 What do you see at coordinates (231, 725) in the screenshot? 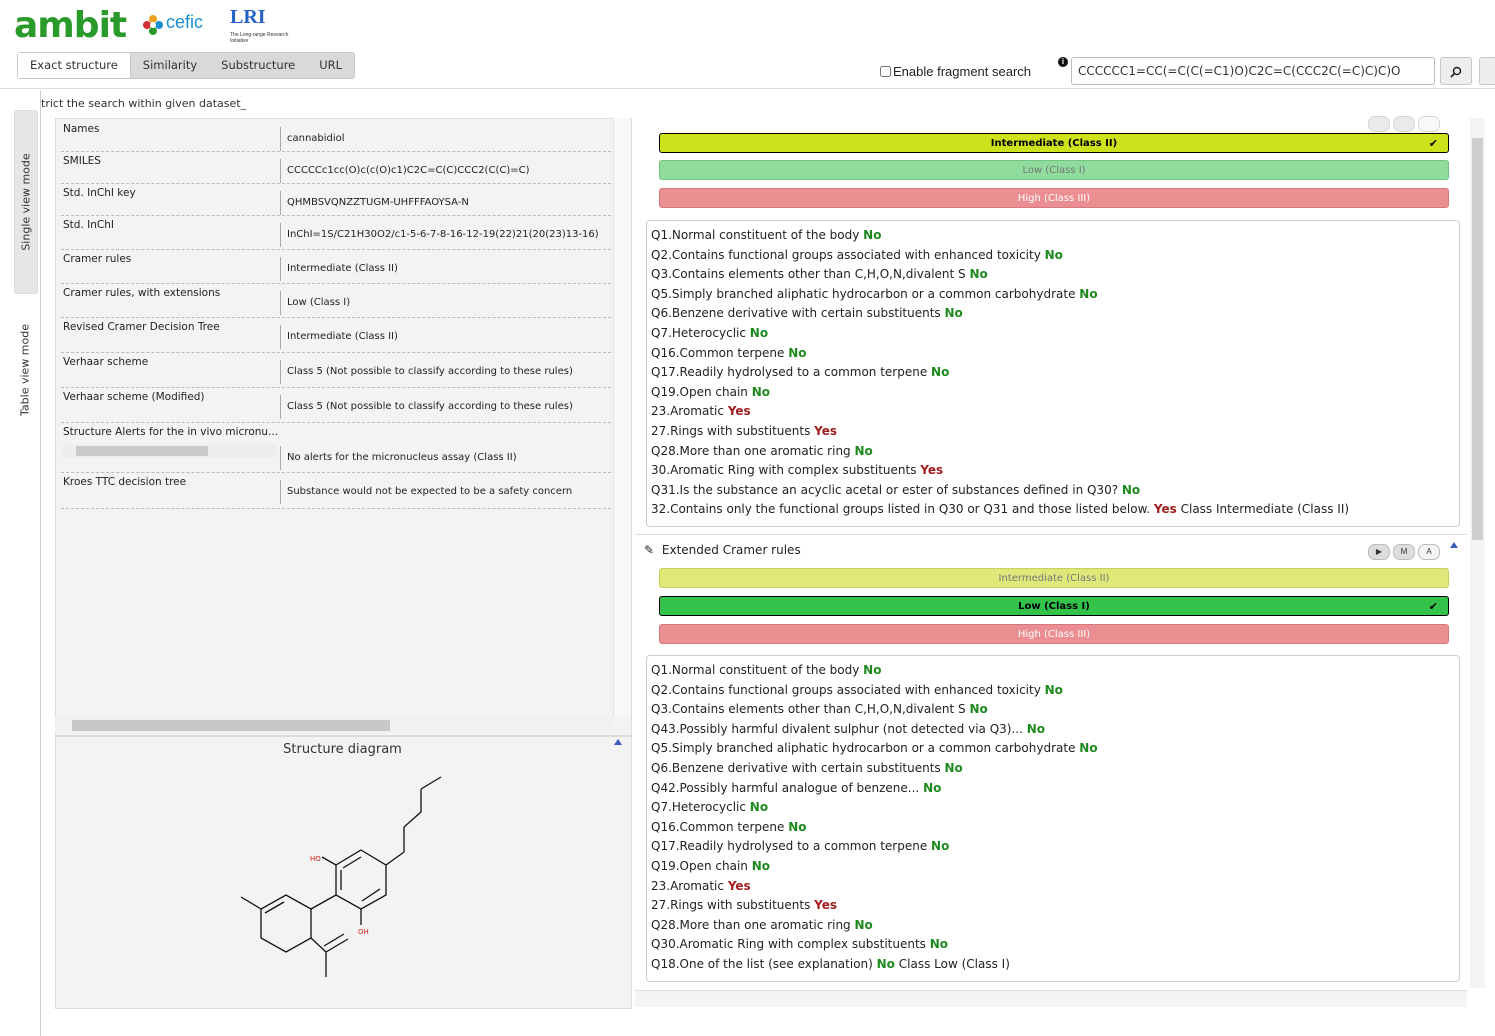
I see `properties-scrollbar-thumb` at bounding box center [231, 725].